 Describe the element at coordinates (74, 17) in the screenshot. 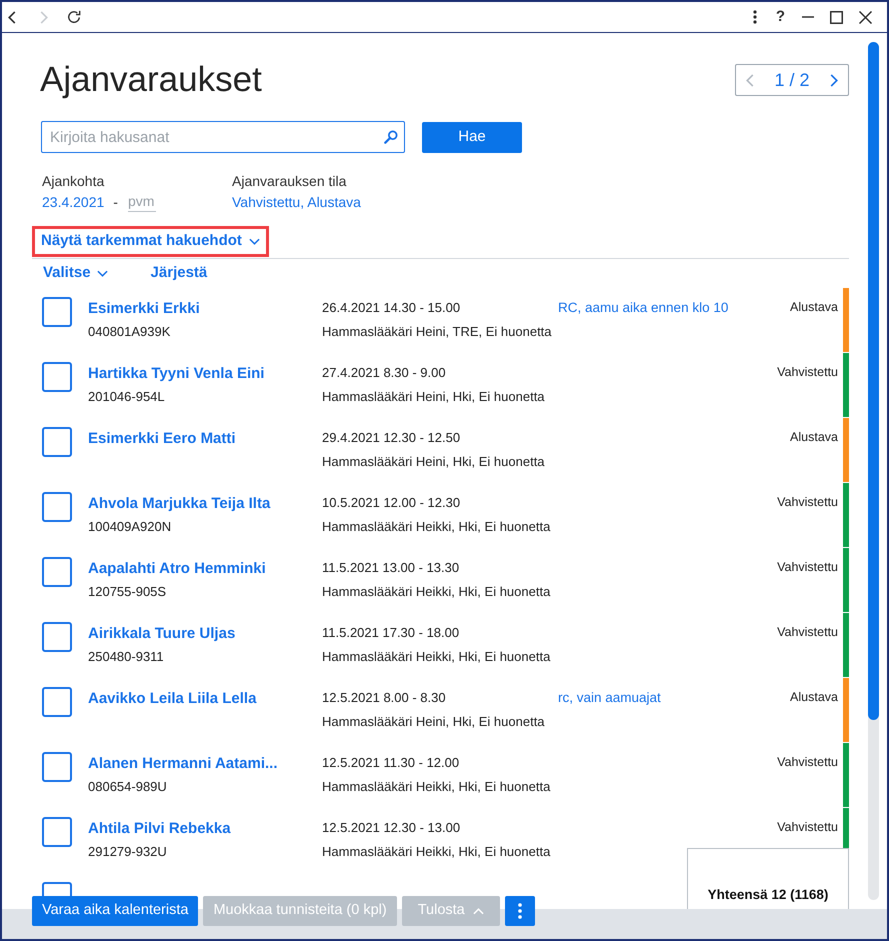

I see `refresh-icon` at that location.